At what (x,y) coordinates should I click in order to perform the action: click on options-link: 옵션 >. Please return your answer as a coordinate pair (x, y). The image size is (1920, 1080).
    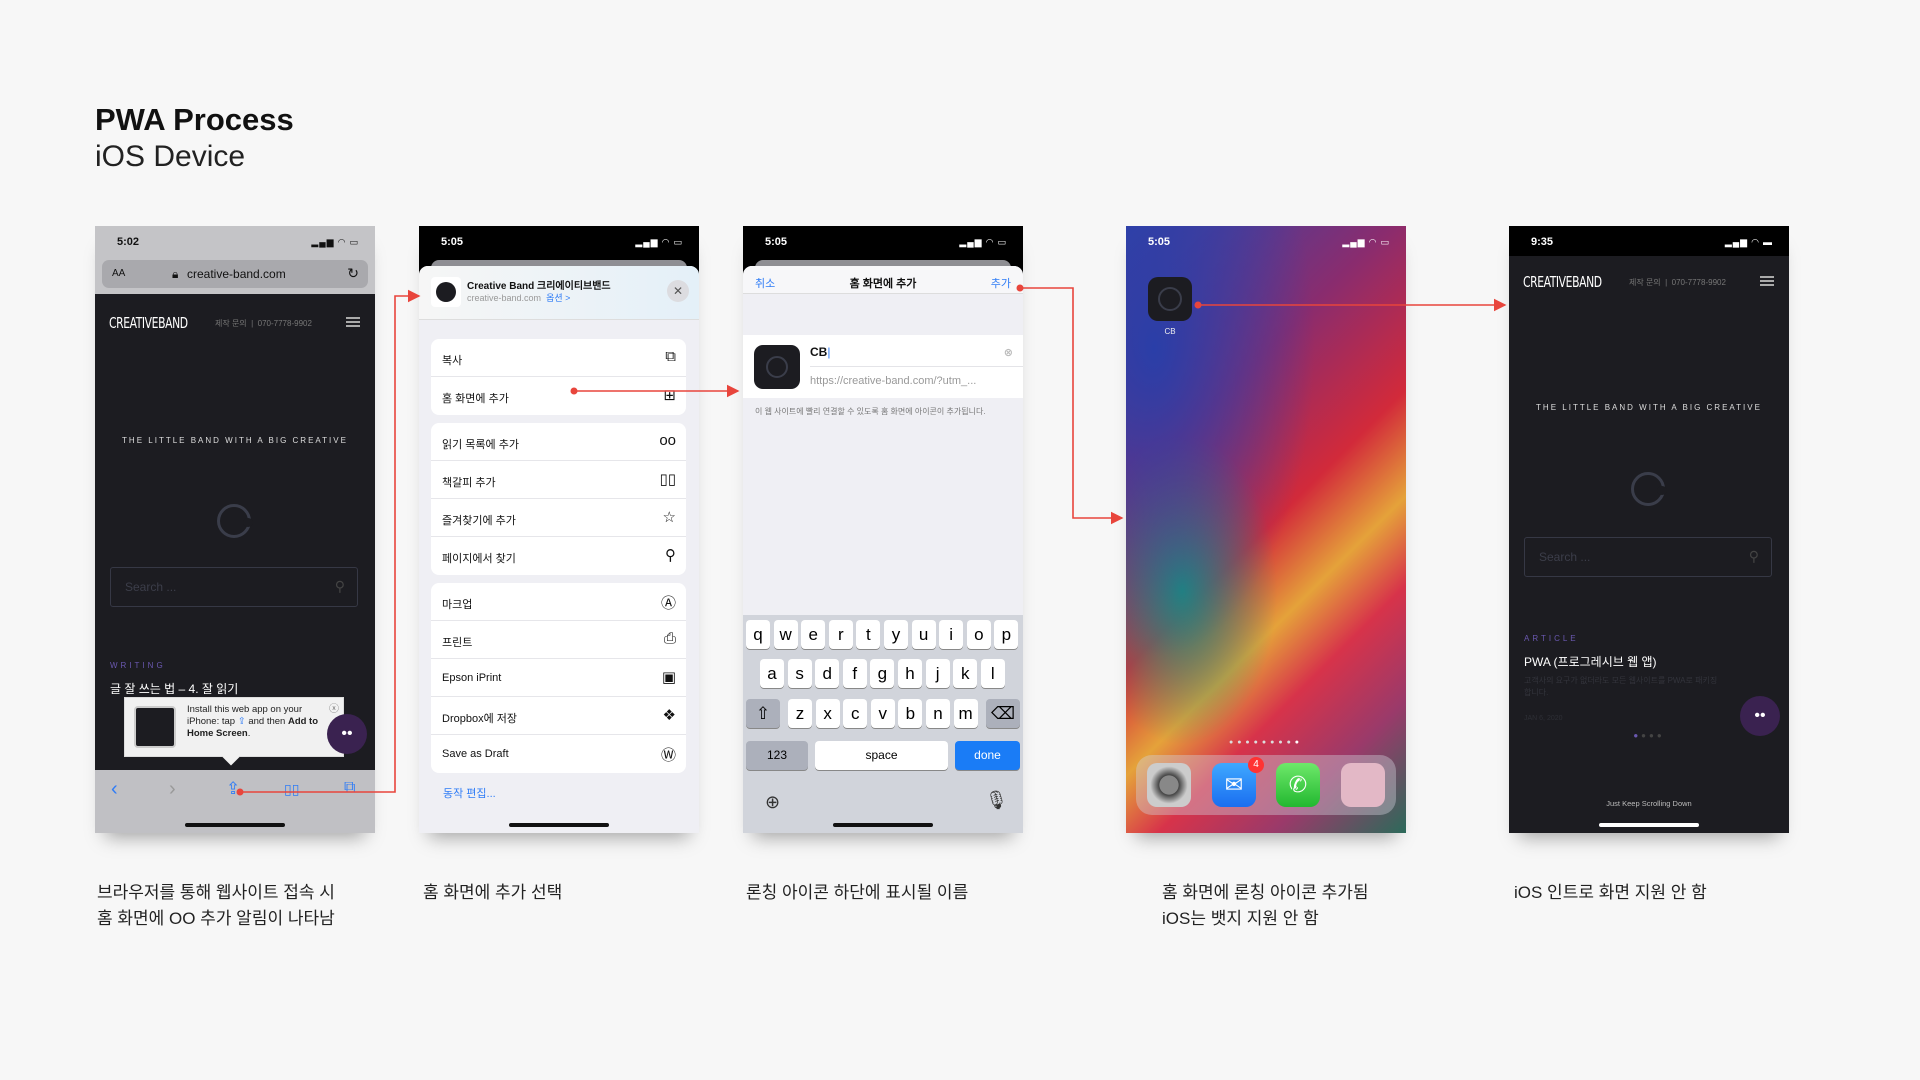
    Looking at the image, I should click on (558, 298).